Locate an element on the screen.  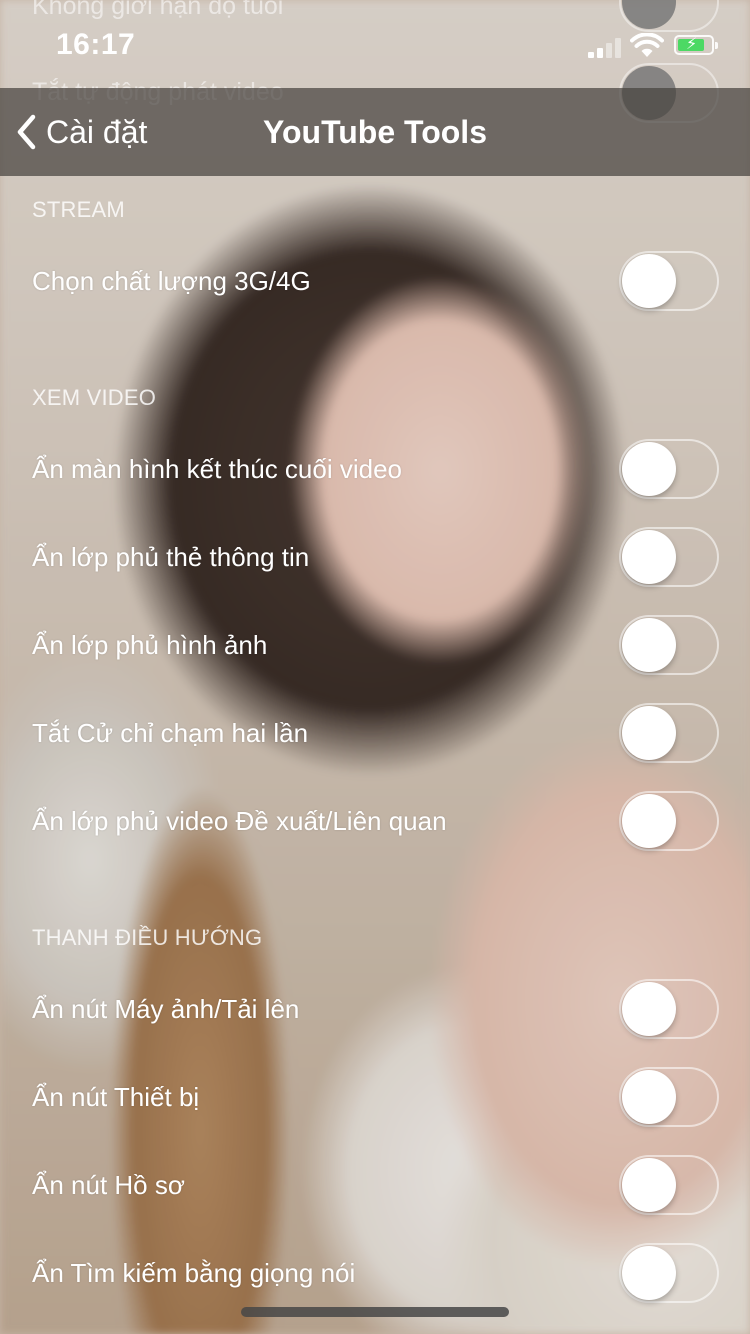
battery-nub is located at coordinates (716, 45).